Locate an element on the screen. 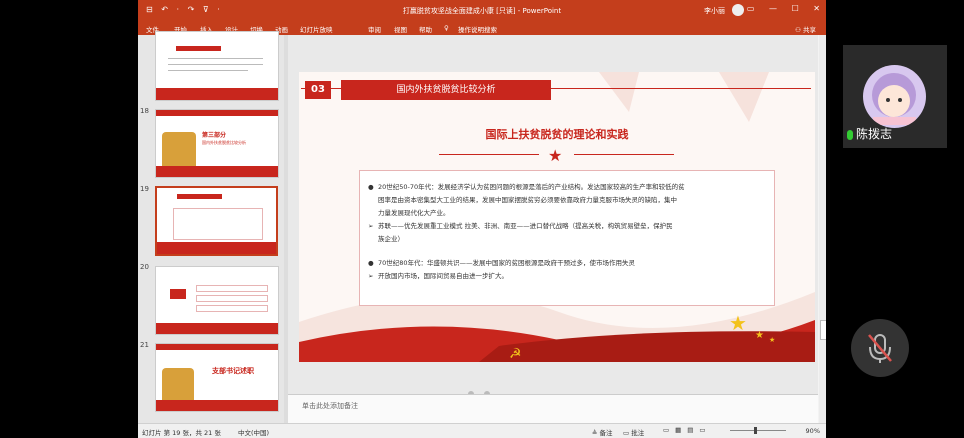 The width and height of the screenshot is (964, 438). participant-name-label: 陈拨志 is located at coordinates (869, 133).